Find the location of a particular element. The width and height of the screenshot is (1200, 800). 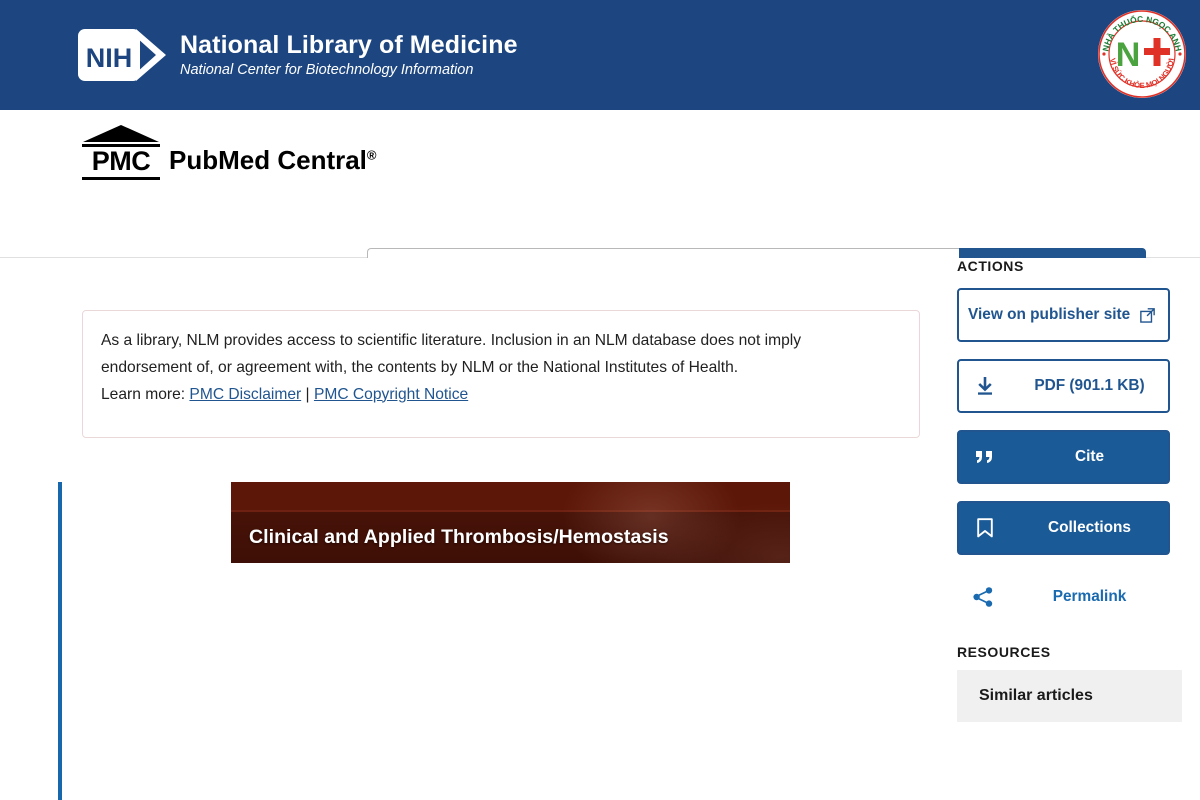

pmc-logo-registered-mark: ® is located at coordinates (371, 155).